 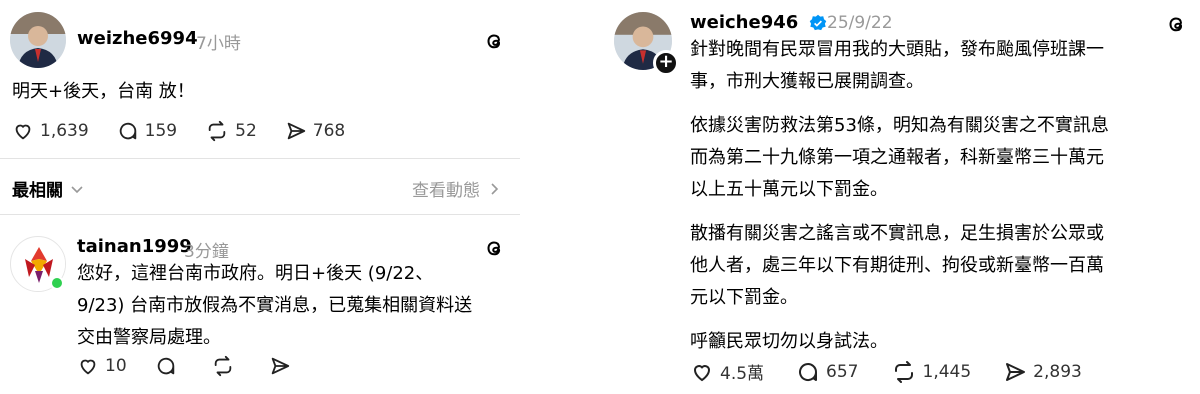 I want to click on share-count: 2,893, so click(x=1057, y=371).